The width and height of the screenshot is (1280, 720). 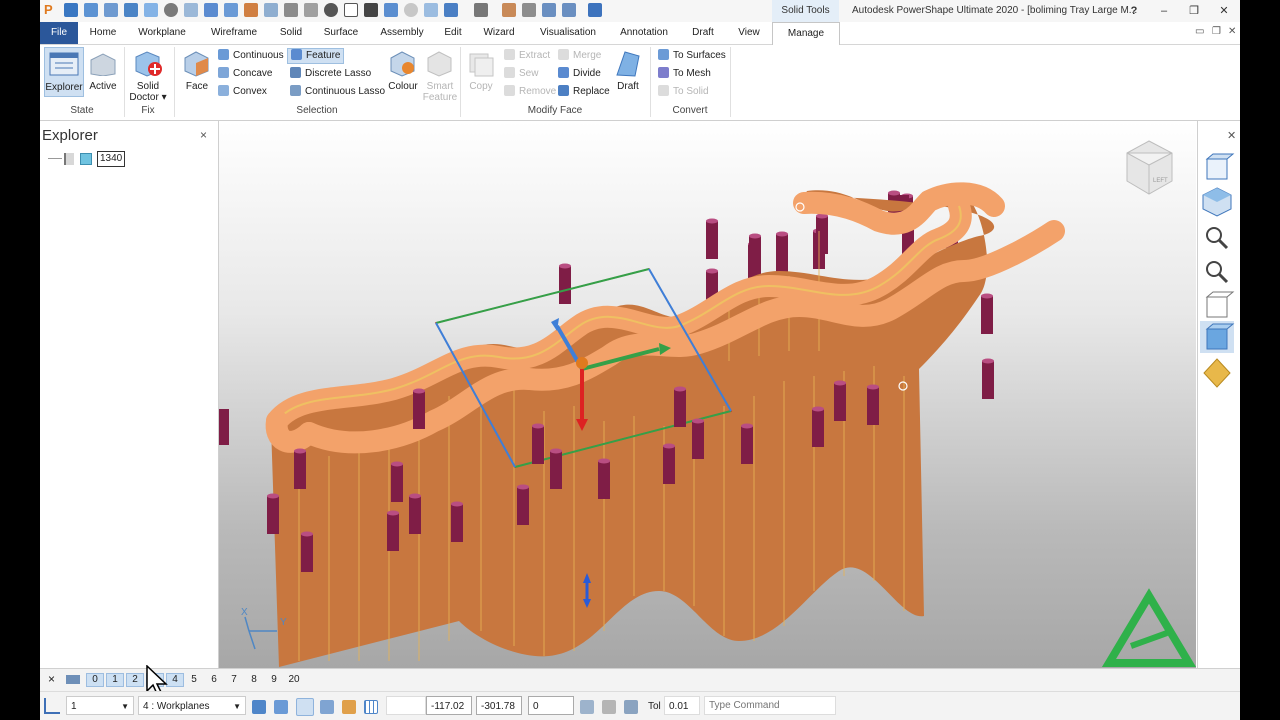 What do you see at coordinates (440, 75) in the screenshot?
I see `smart-feature-button: Smart Feature` at bounding box center [440, 75].